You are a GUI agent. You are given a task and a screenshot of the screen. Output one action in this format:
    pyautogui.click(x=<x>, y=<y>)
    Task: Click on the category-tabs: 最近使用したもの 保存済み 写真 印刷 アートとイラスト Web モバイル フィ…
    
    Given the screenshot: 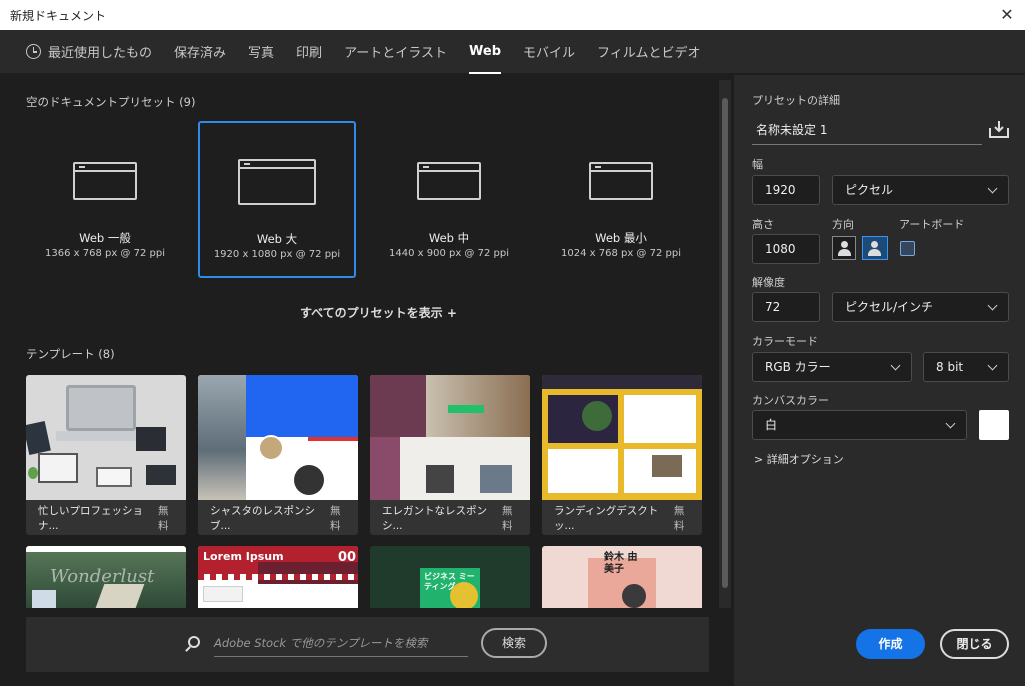 What is the action you would take?
    pyautogui.click(x=512, y=52)
    